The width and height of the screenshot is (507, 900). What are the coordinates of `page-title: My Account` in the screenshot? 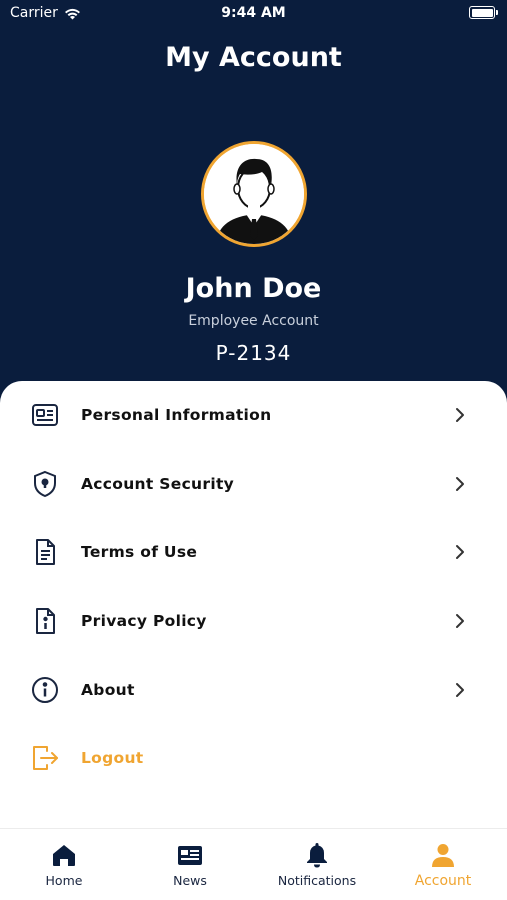 It's located at (253, 57).